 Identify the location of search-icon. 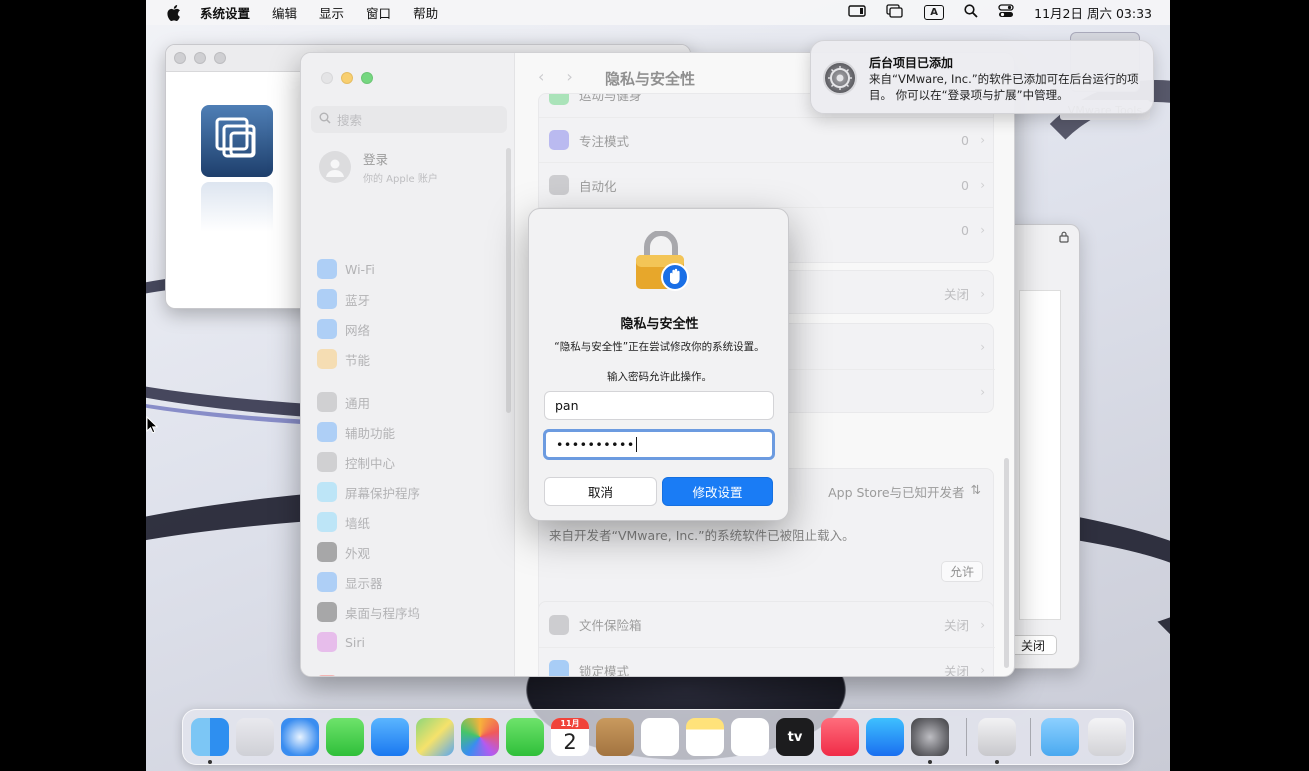
(325, 119).